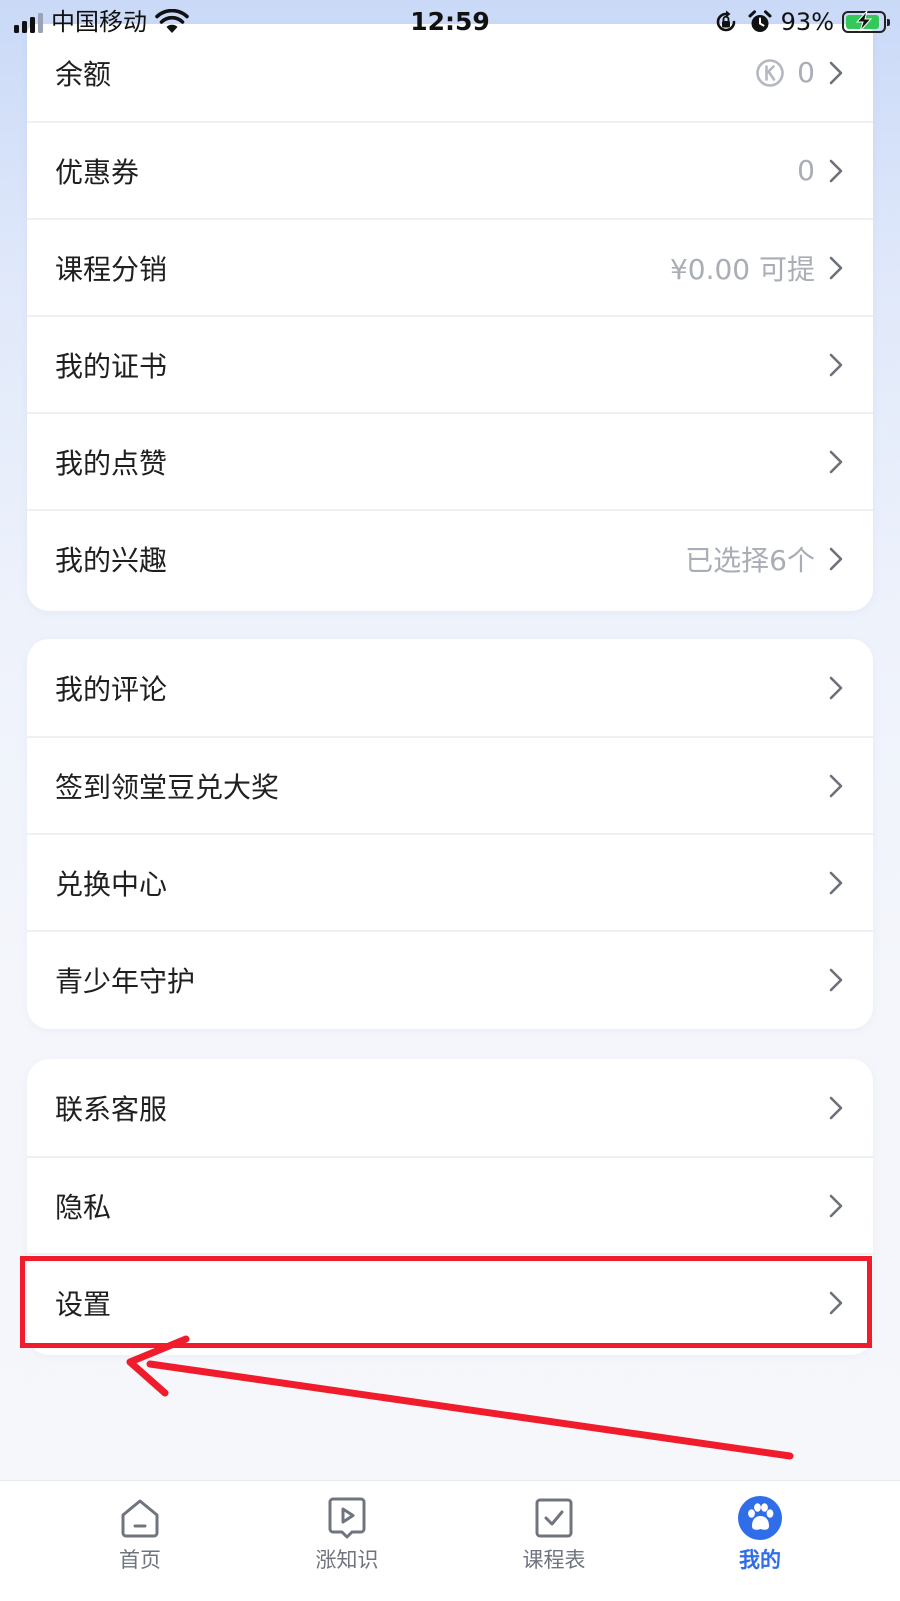 The height and width of the screenshot is (1601, 900). I want to click on menu-row-label: 余额, so click(83, 74).